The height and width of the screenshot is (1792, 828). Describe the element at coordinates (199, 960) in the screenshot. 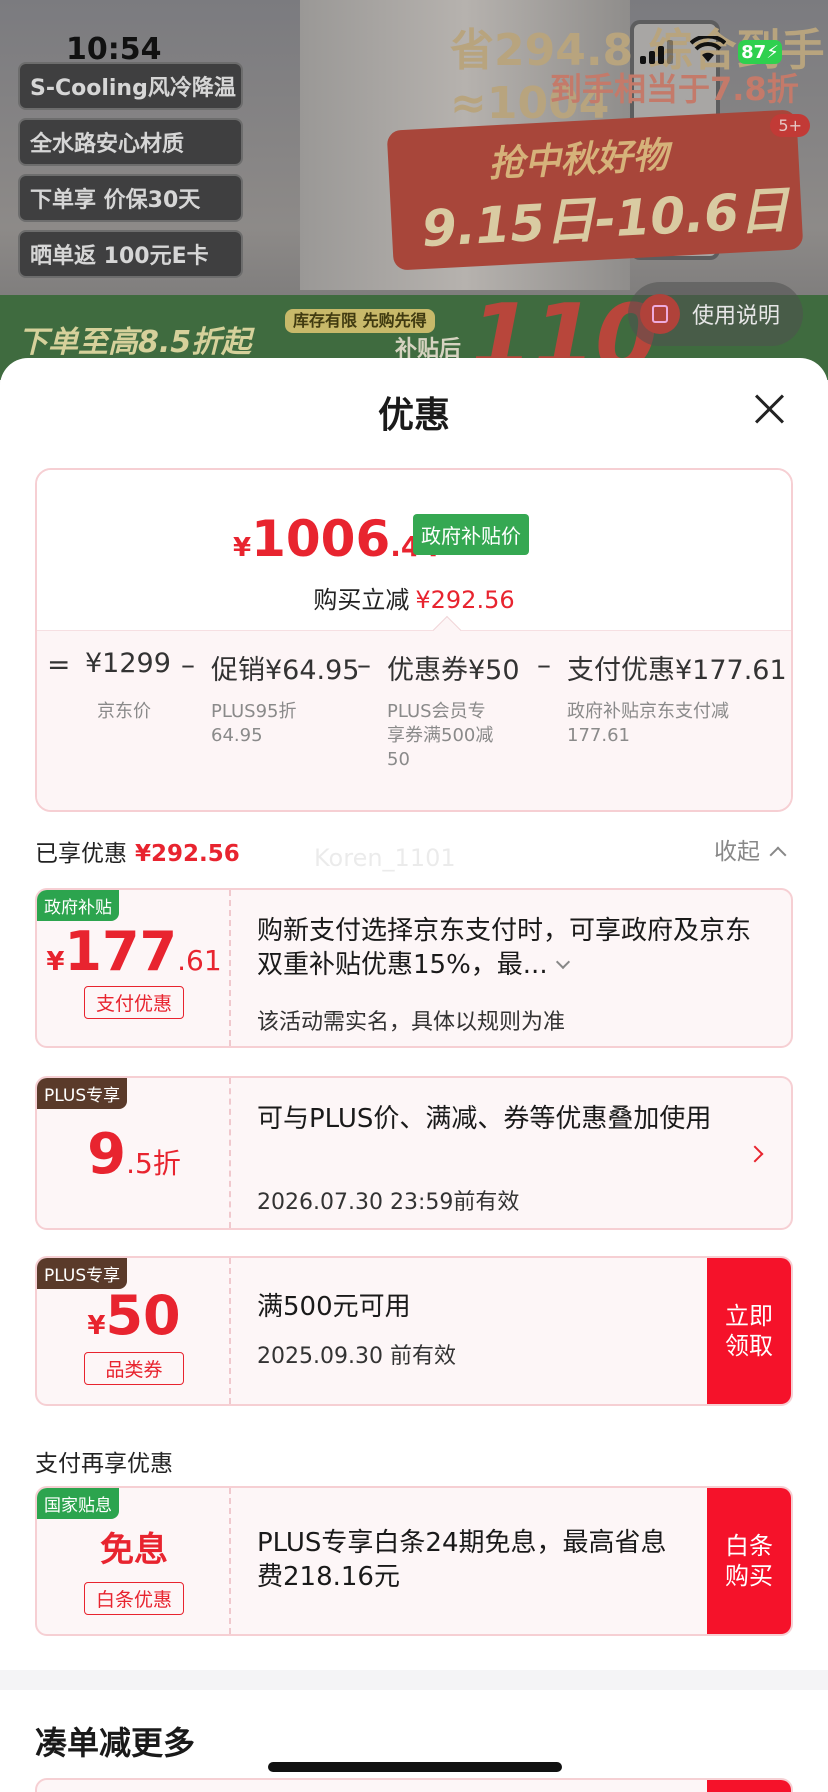

I see `coupon-amount-dec: .61` at that location.